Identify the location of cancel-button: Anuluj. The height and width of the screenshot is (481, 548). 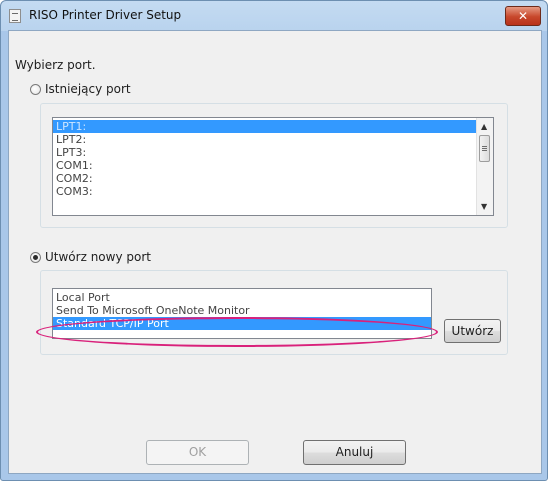
(354, 452).